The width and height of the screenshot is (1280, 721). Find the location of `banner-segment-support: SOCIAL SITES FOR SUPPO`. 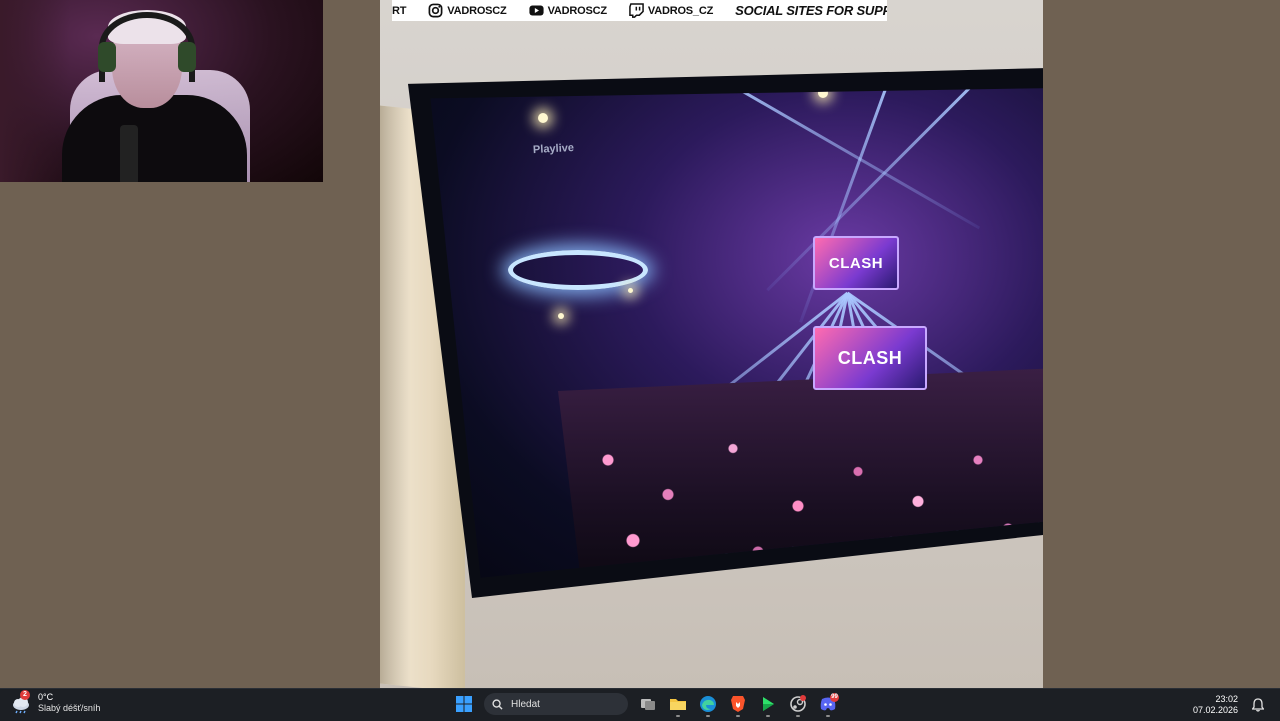

banner-segment-support: SOCIAL SITES FOR SUPPO is located at coordinates (811, 10).